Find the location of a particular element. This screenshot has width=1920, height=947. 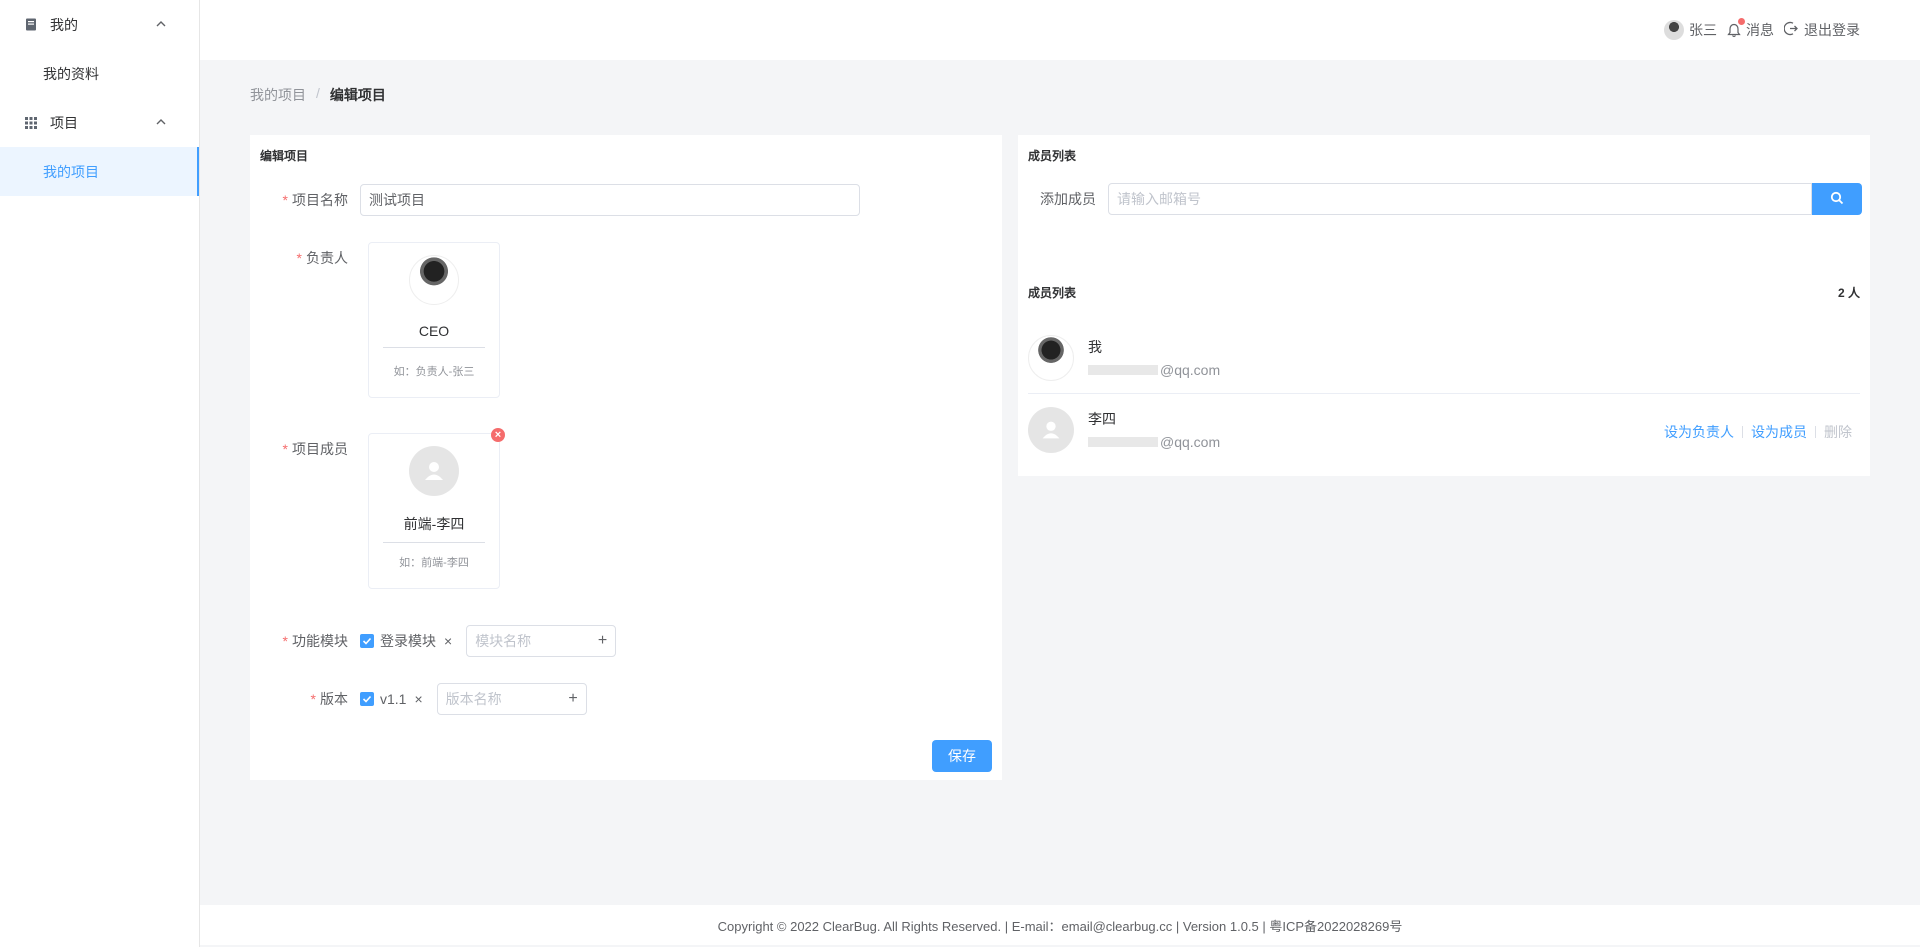

search-button is located at coordinates (1837, 199).